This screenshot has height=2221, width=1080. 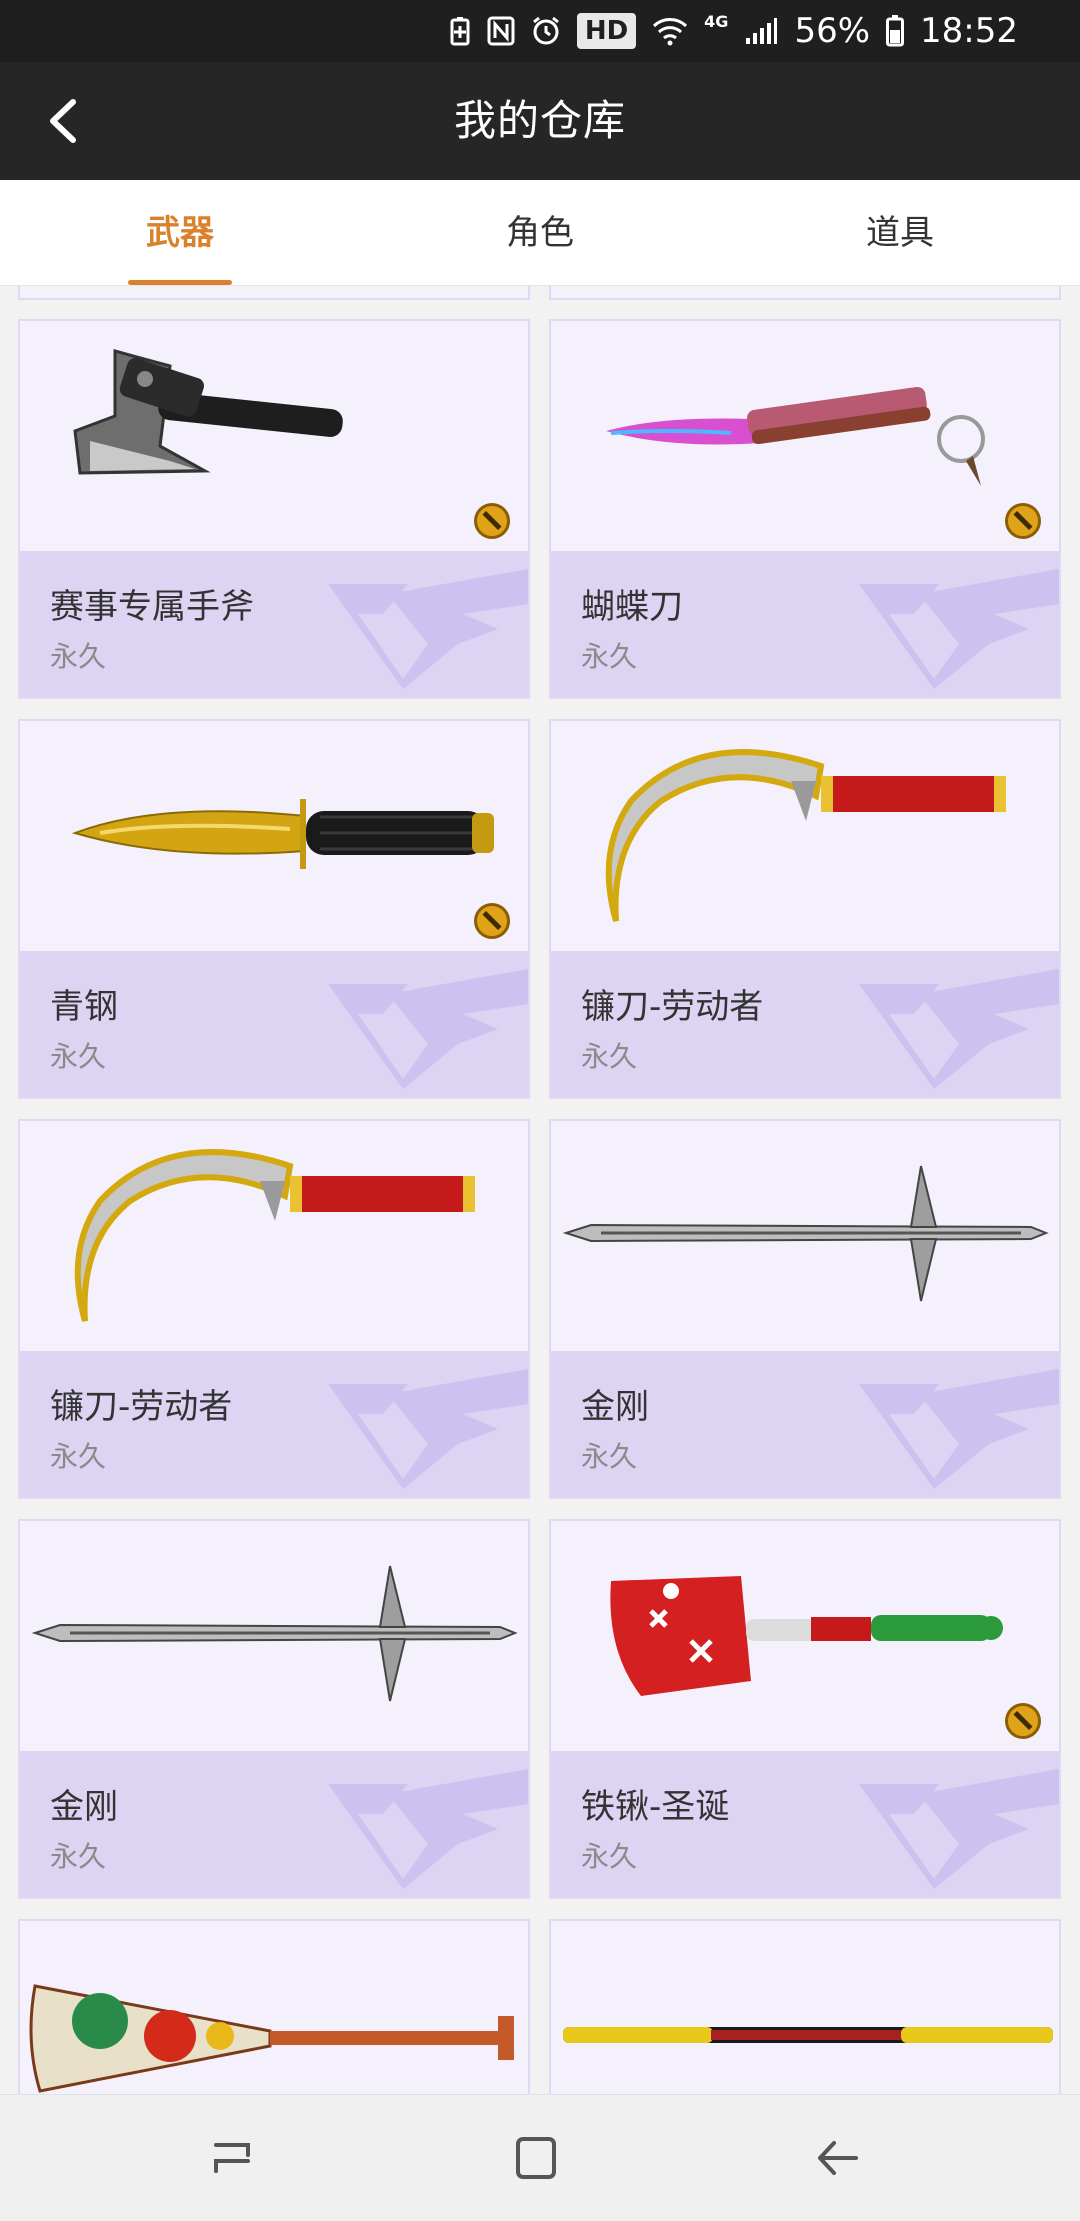 I want to click on tab-label: 角色, so click(x=540, y=233).